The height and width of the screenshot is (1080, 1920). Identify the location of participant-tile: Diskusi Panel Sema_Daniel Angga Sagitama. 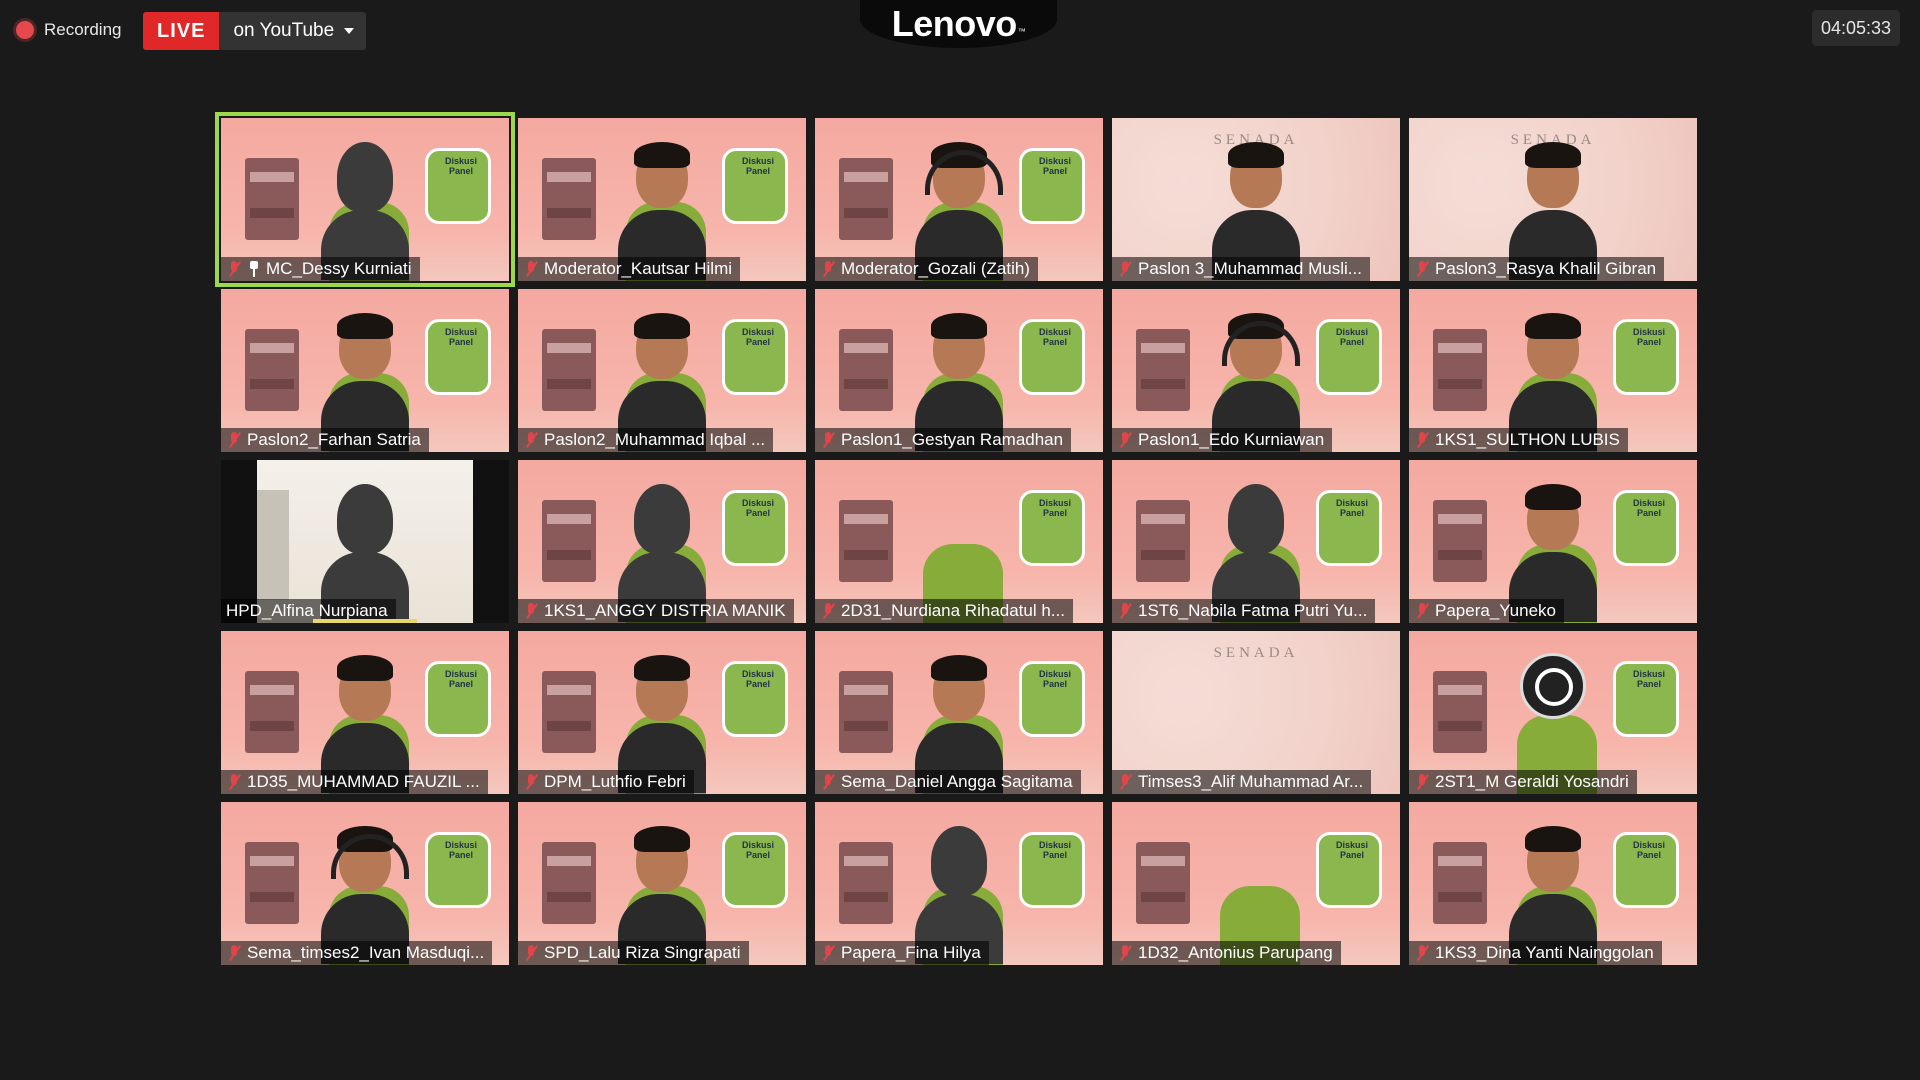
(959, 712).